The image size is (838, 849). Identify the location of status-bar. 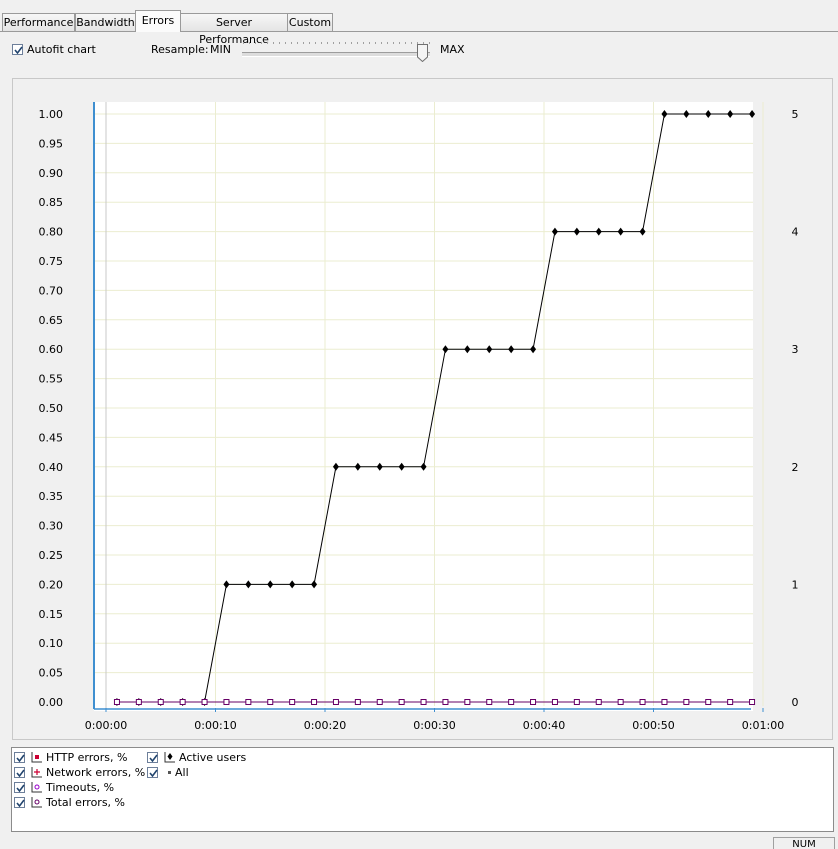
(419, 840).